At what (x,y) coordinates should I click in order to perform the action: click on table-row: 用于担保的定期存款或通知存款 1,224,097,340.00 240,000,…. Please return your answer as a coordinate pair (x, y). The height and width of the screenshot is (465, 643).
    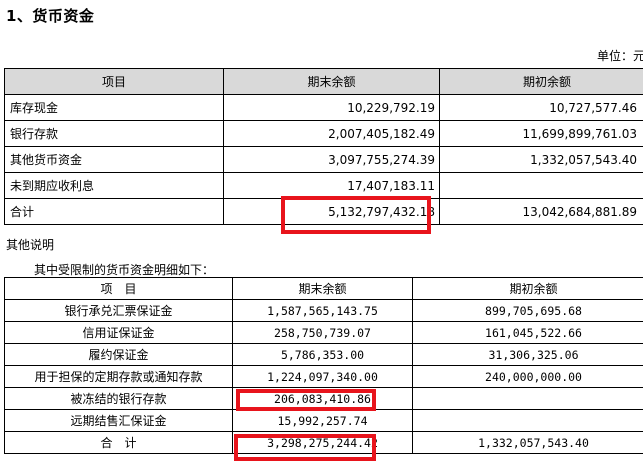
    Looking at the image, I should click on (323, 376).